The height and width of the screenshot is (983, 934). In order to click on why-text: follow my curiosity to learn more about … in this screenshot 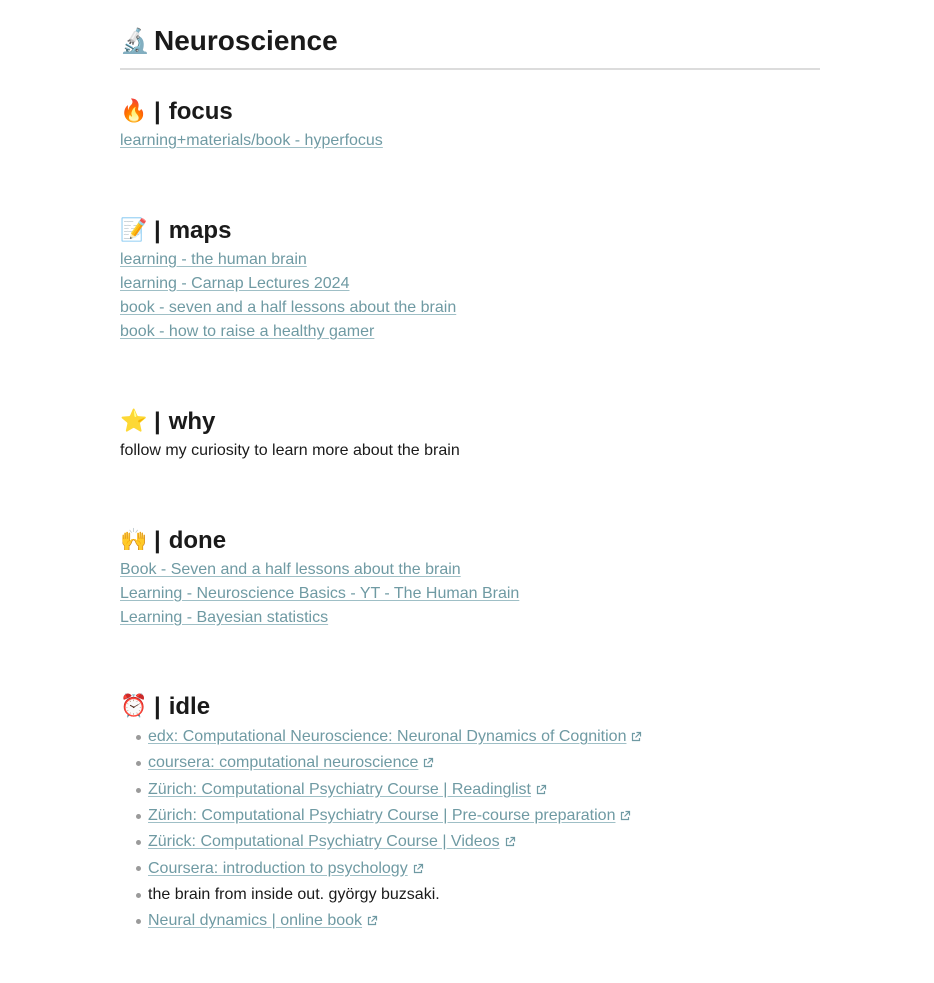, I will do `click(290, 450)`.